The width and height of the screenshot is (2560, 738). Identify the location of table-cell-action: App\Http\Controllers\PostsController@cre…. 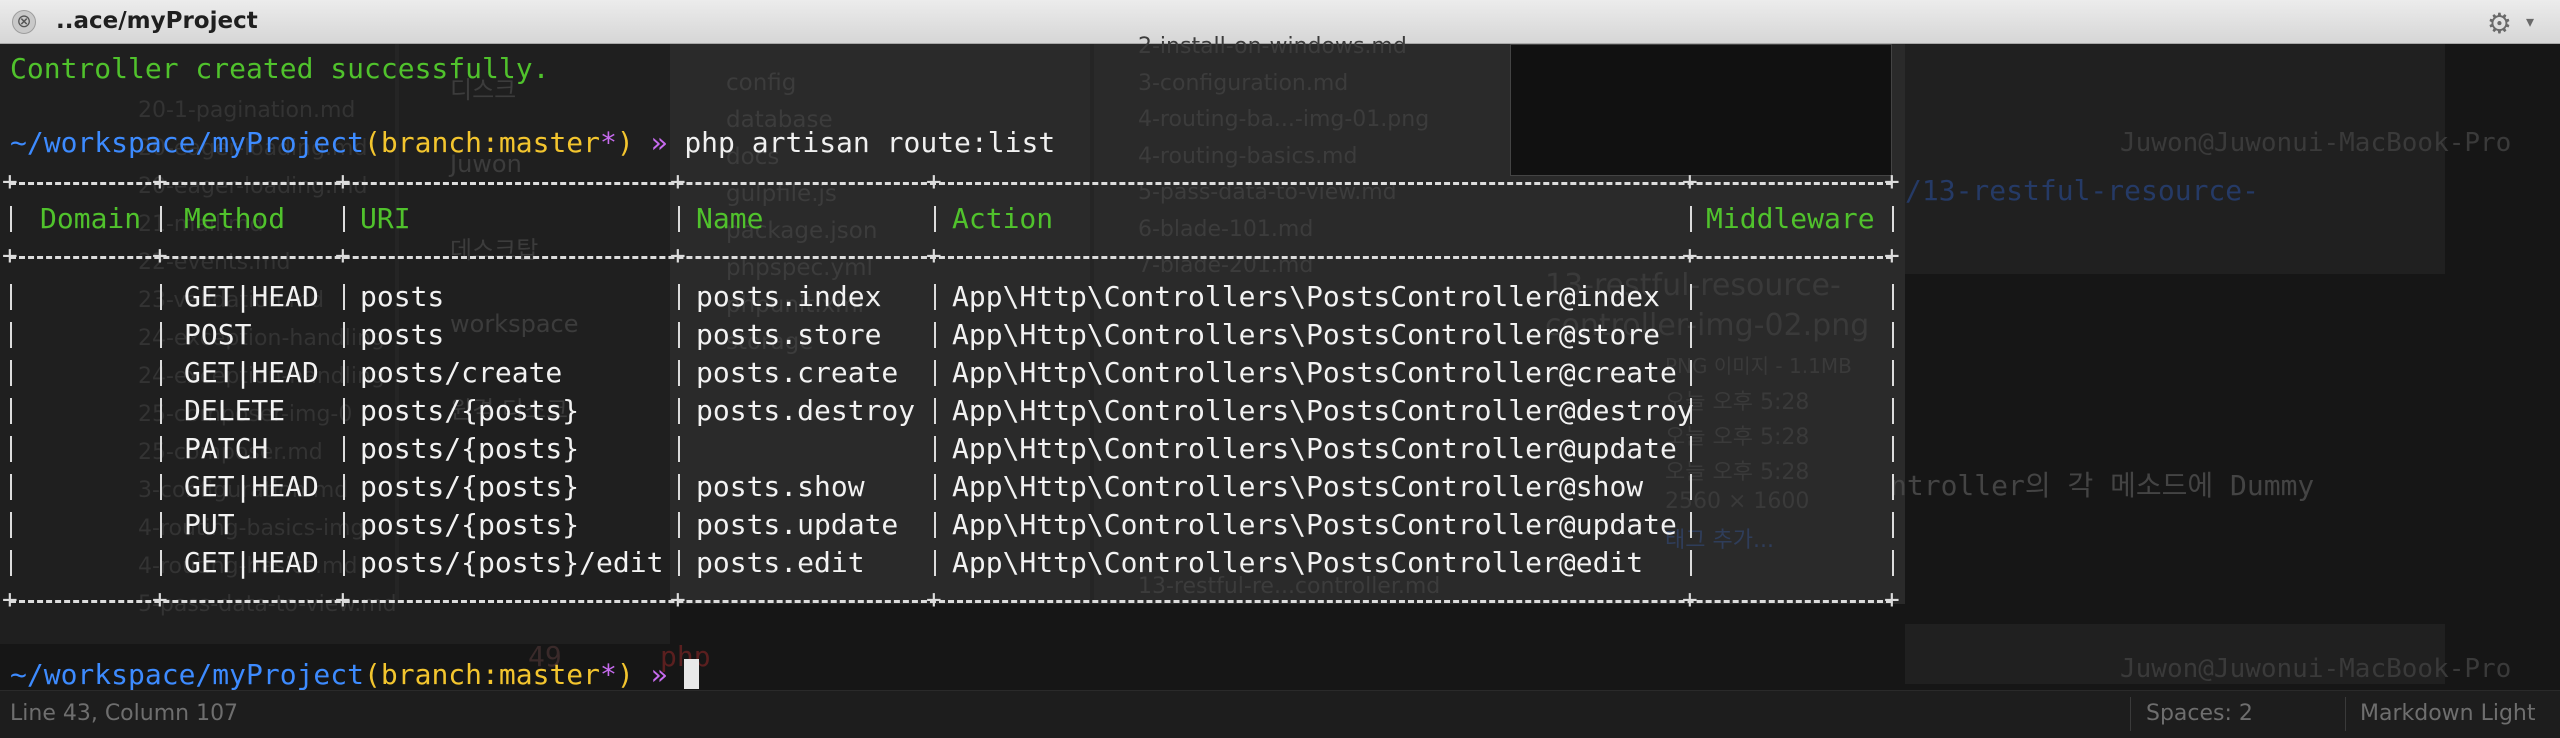
(1314, 372).